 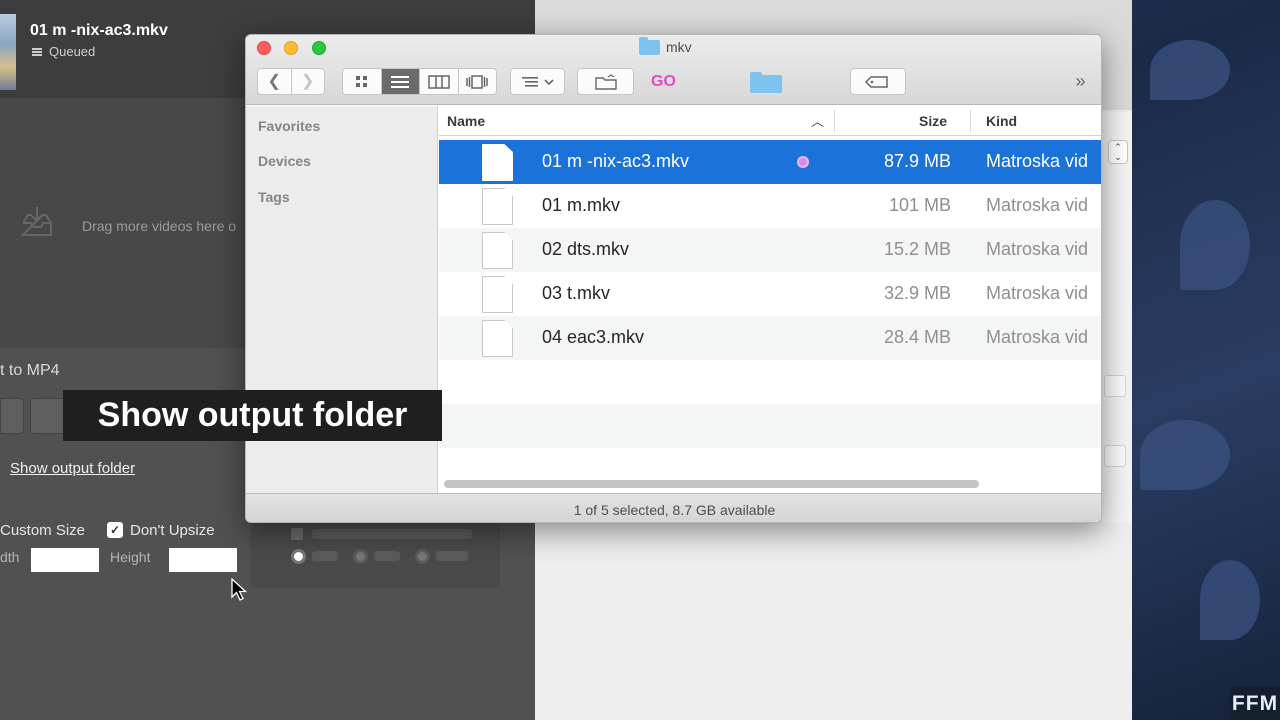 What do you see at coordinates (159, 226) in the screenshot?
I see `drop-hint: Drag more videos here o` at bounding box center [159, 226].